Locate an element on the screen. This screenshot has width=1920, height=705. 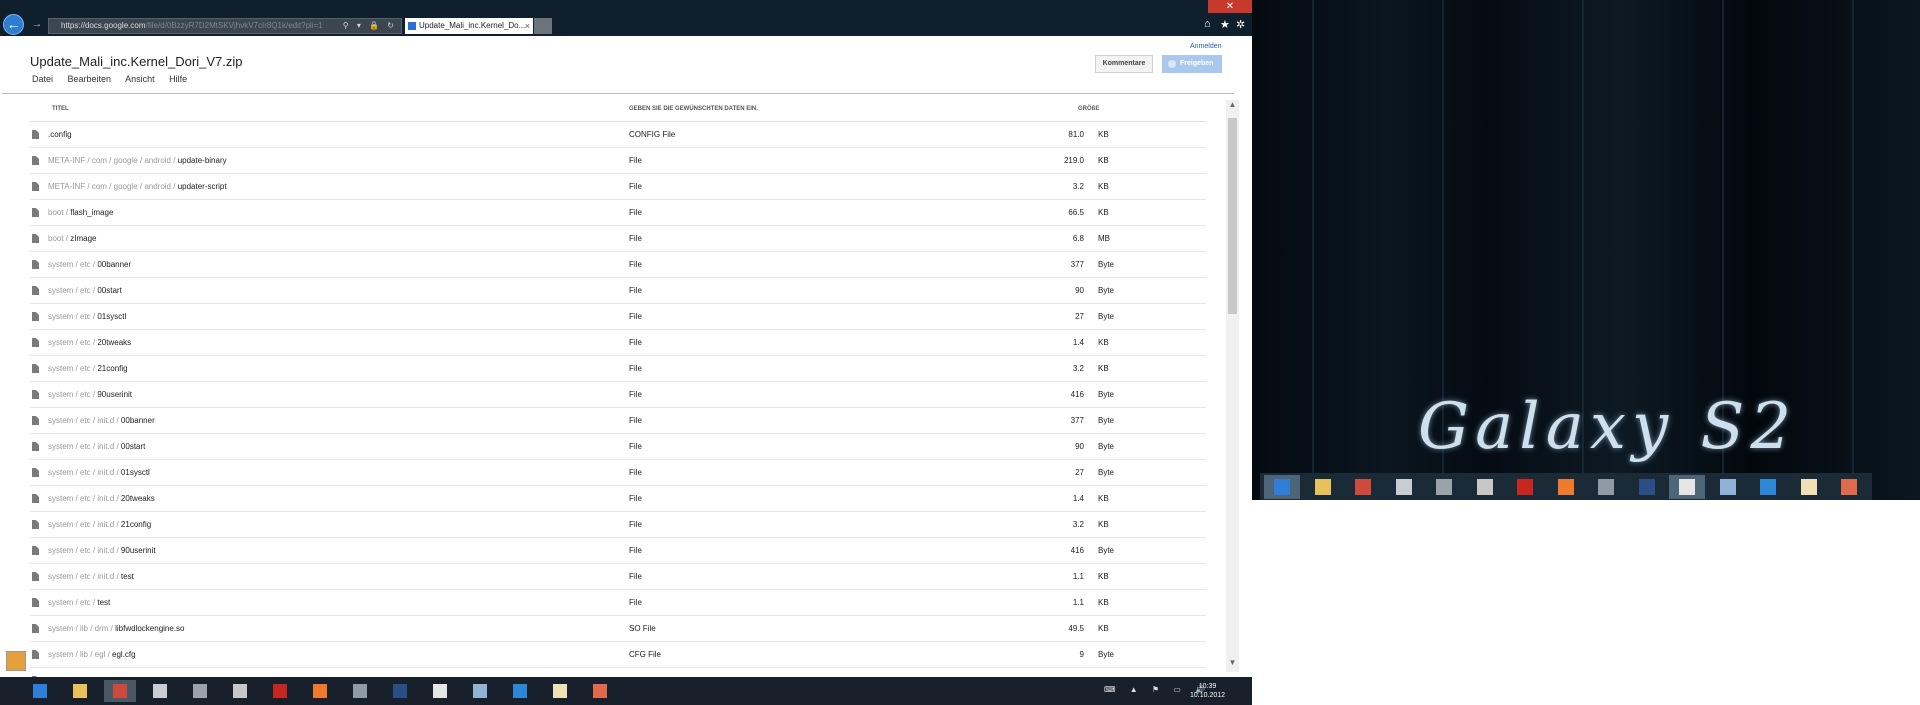
menu-bearbeiten: Bearbeiten is located at coordinates (90, 79).